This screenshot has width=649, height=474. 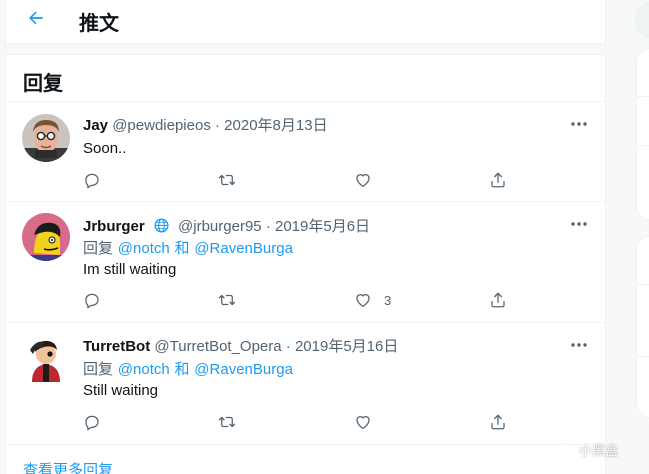 I want to click on author-handle: @pewdiepieos, so click(x=161, y=125).